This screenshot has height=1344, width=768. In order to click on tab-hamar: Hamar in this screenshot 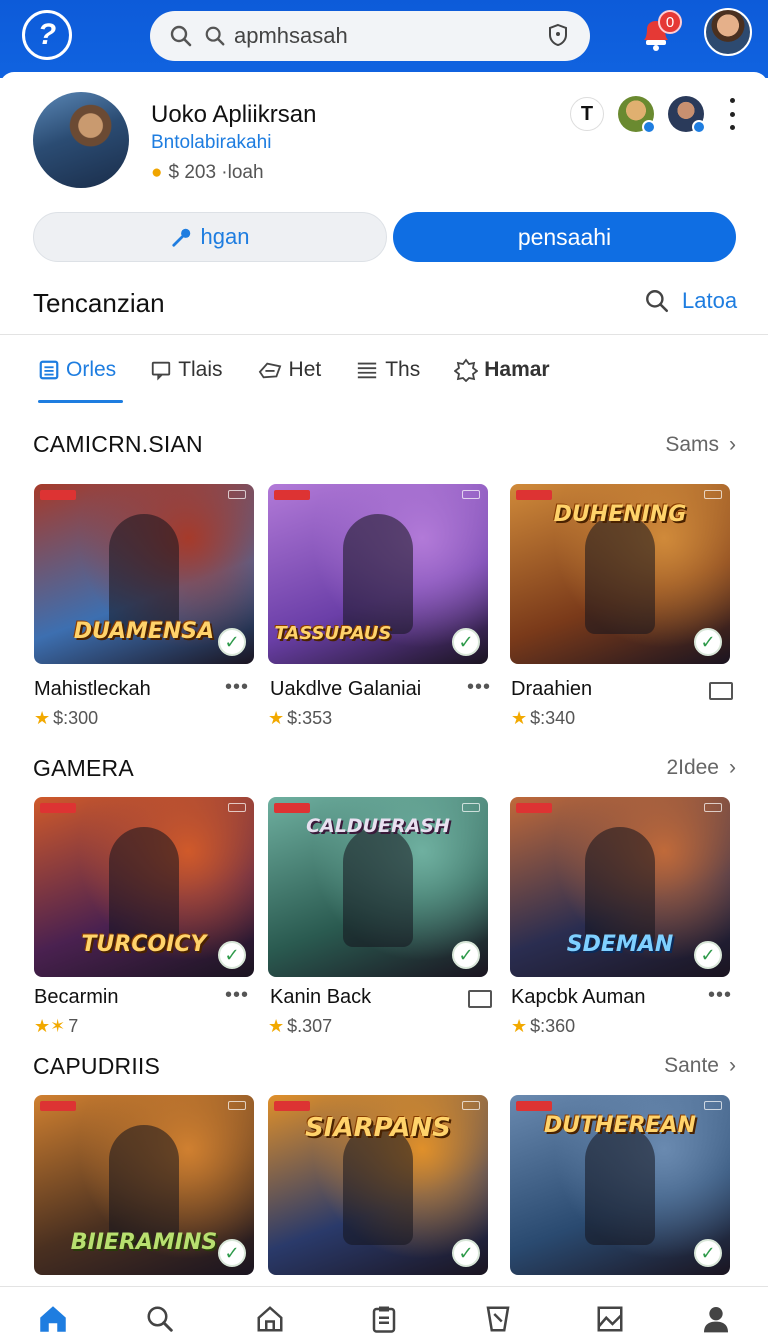, I will do `click(502, 370)`.